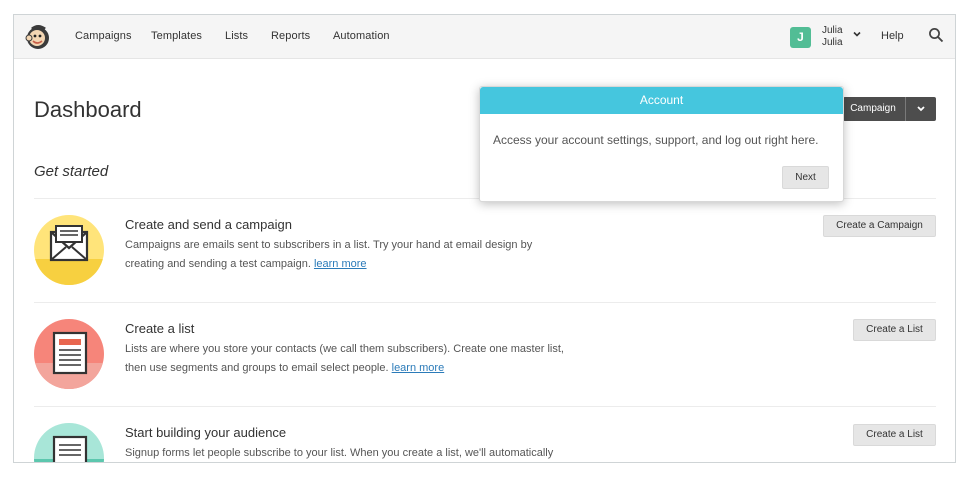 The height and width of the screenshot is (478, 971). Describe the element at coordinates (38, 37) in the screenshot. I see `mailchimp-logo` at that location.